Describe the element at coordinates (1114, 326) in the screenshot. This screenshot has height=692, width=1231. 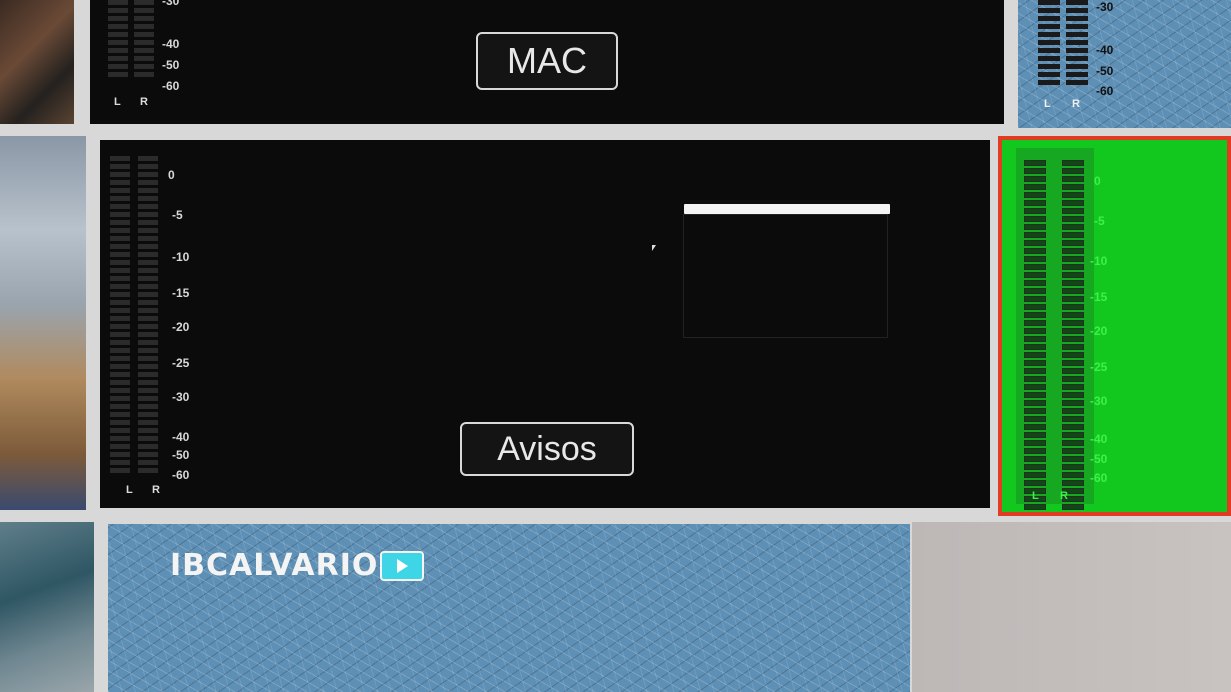
I see `active-audio-tile: L R 0 -5 -10 -15 -20 -25 -30 -40 -50 -60` at that location.